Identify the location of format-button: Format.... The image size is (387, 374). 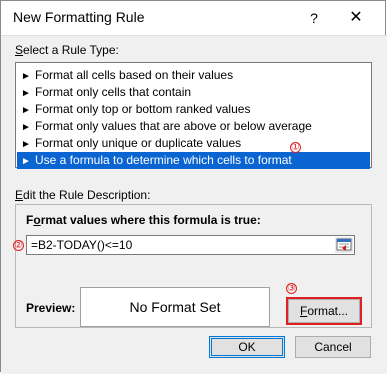
(324, 311).